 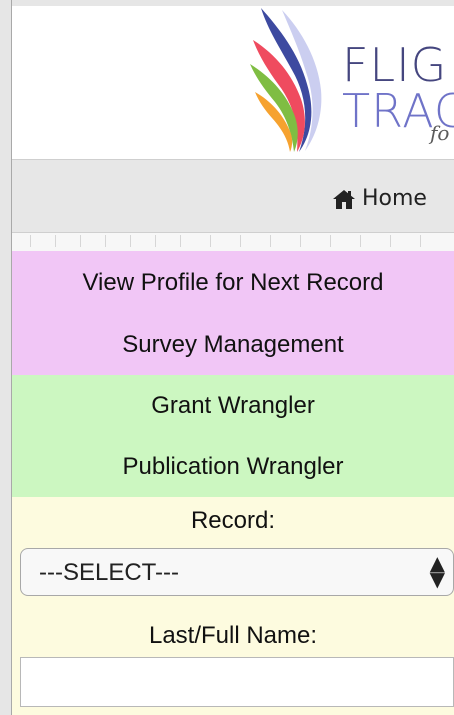 I want to click on home-label: Home, so click(x=394, y=198).